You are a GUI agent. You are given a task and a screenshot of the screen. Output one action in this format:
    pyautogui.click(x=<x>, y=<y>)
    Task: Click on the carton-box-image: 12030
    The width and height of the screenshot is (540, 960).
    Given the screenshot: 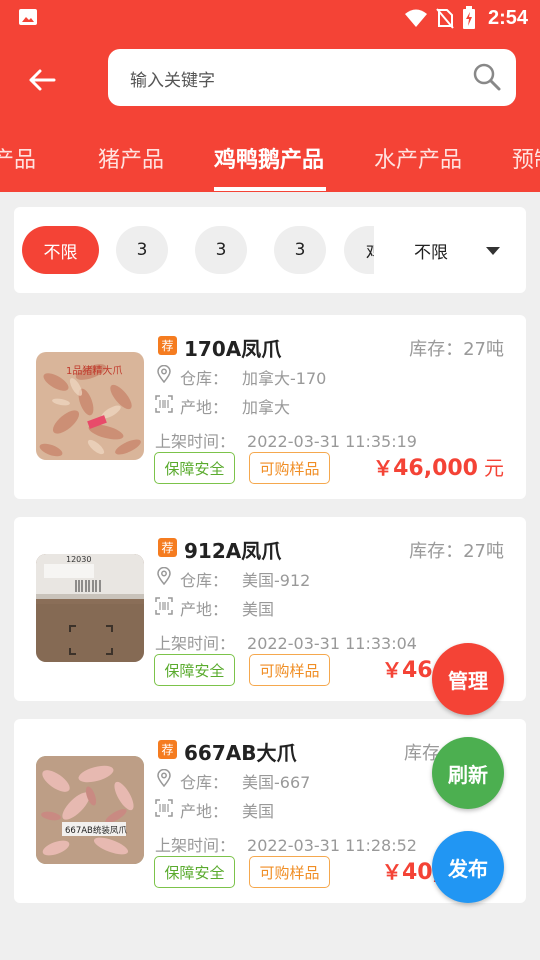 What is the action you would take?
    pyautogui.click(x=90, y=608)
    